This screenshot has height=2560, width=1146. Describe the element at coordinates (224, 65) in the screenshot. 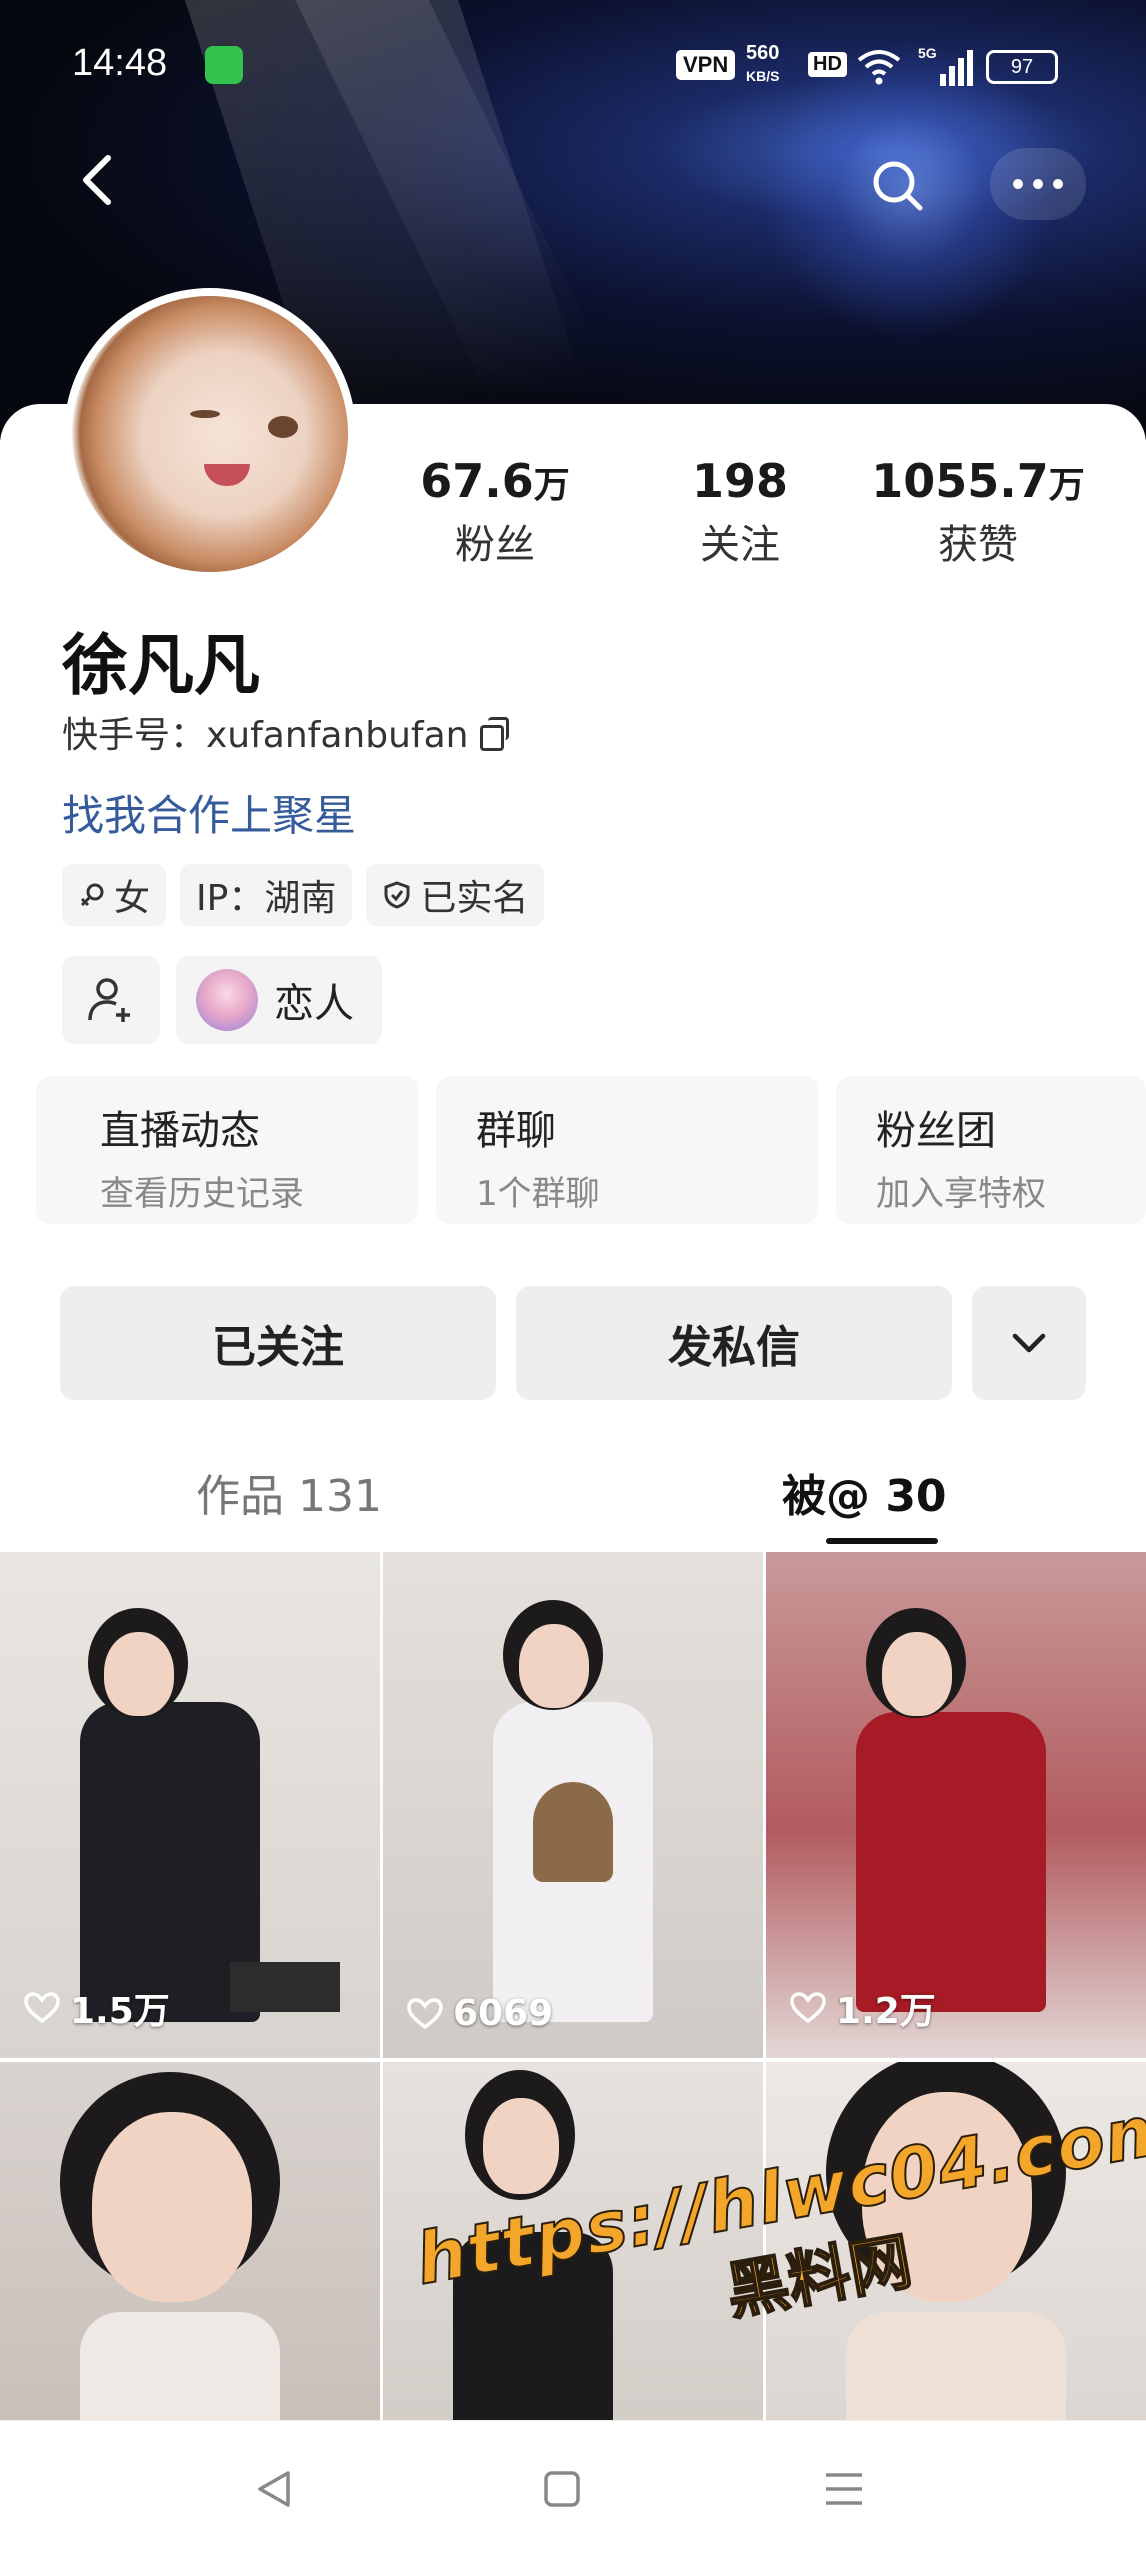

I see `app-notification-icon` at that location.